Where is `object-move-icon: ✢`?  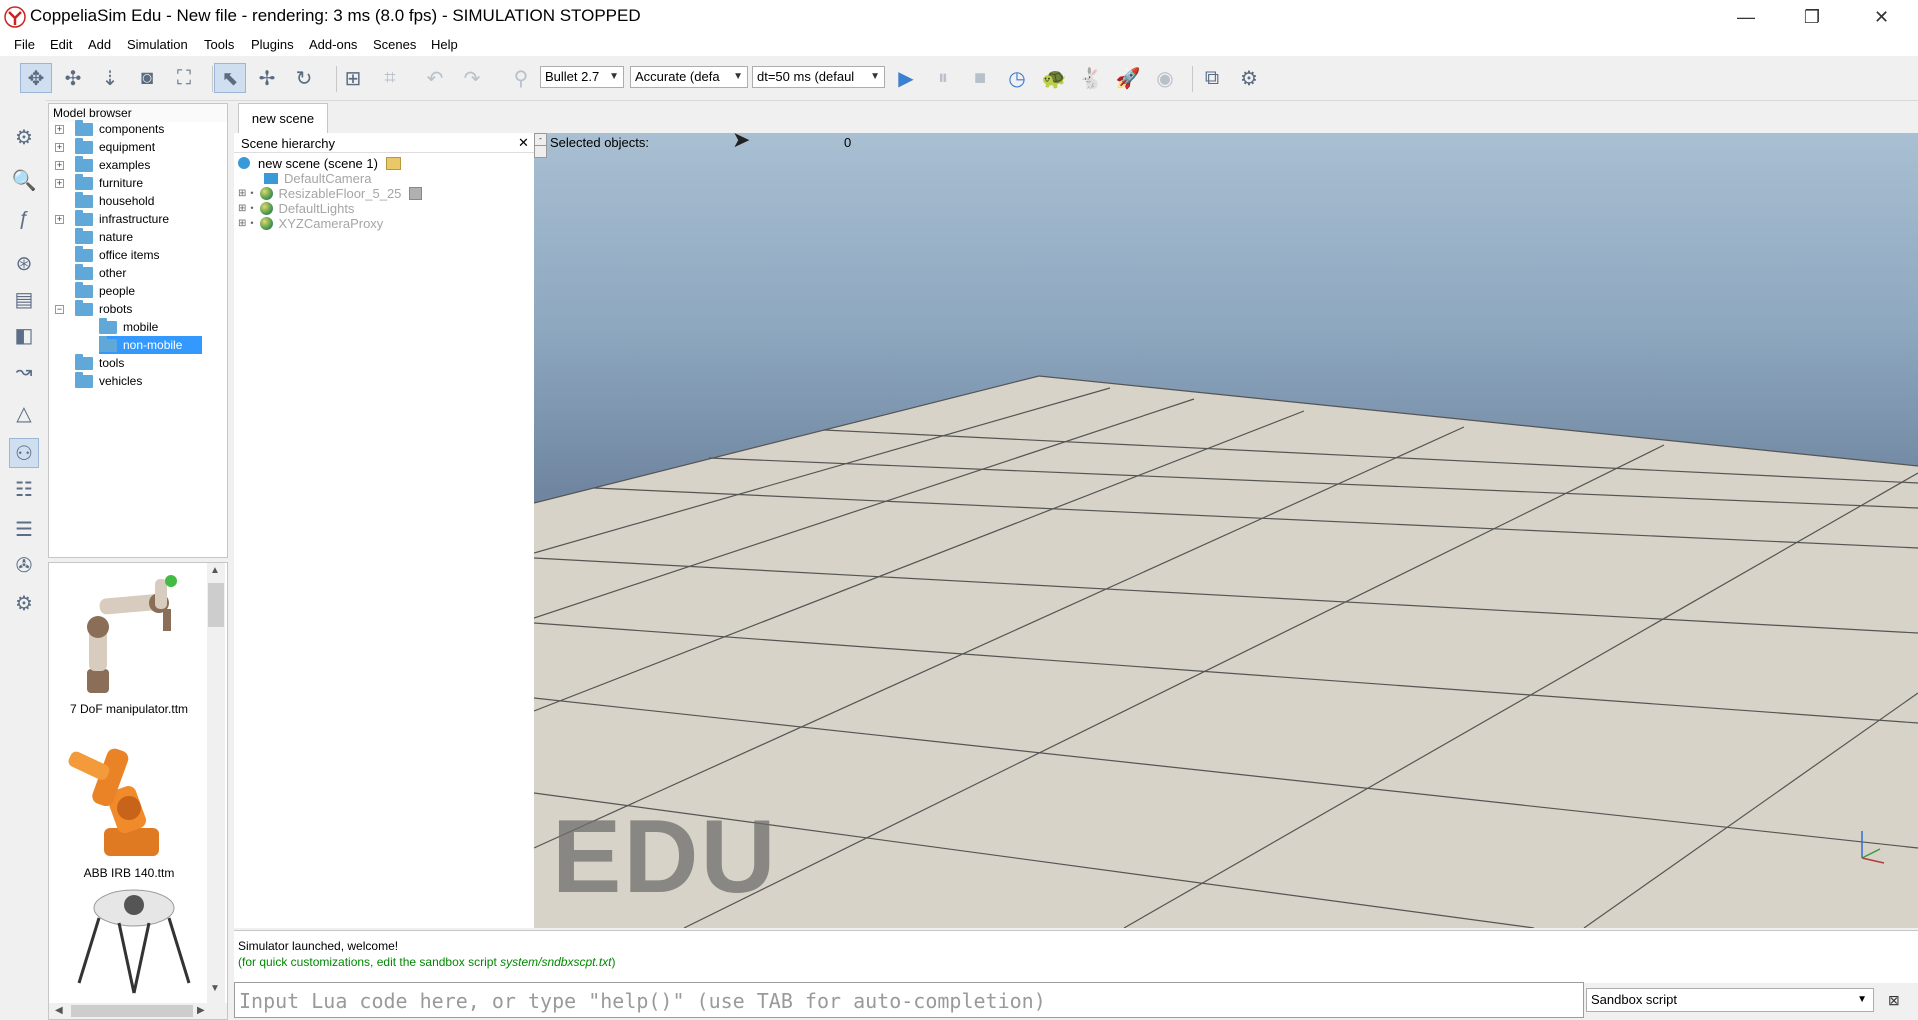 object-move-icon: ✢ is located at coordinates (267, 78).